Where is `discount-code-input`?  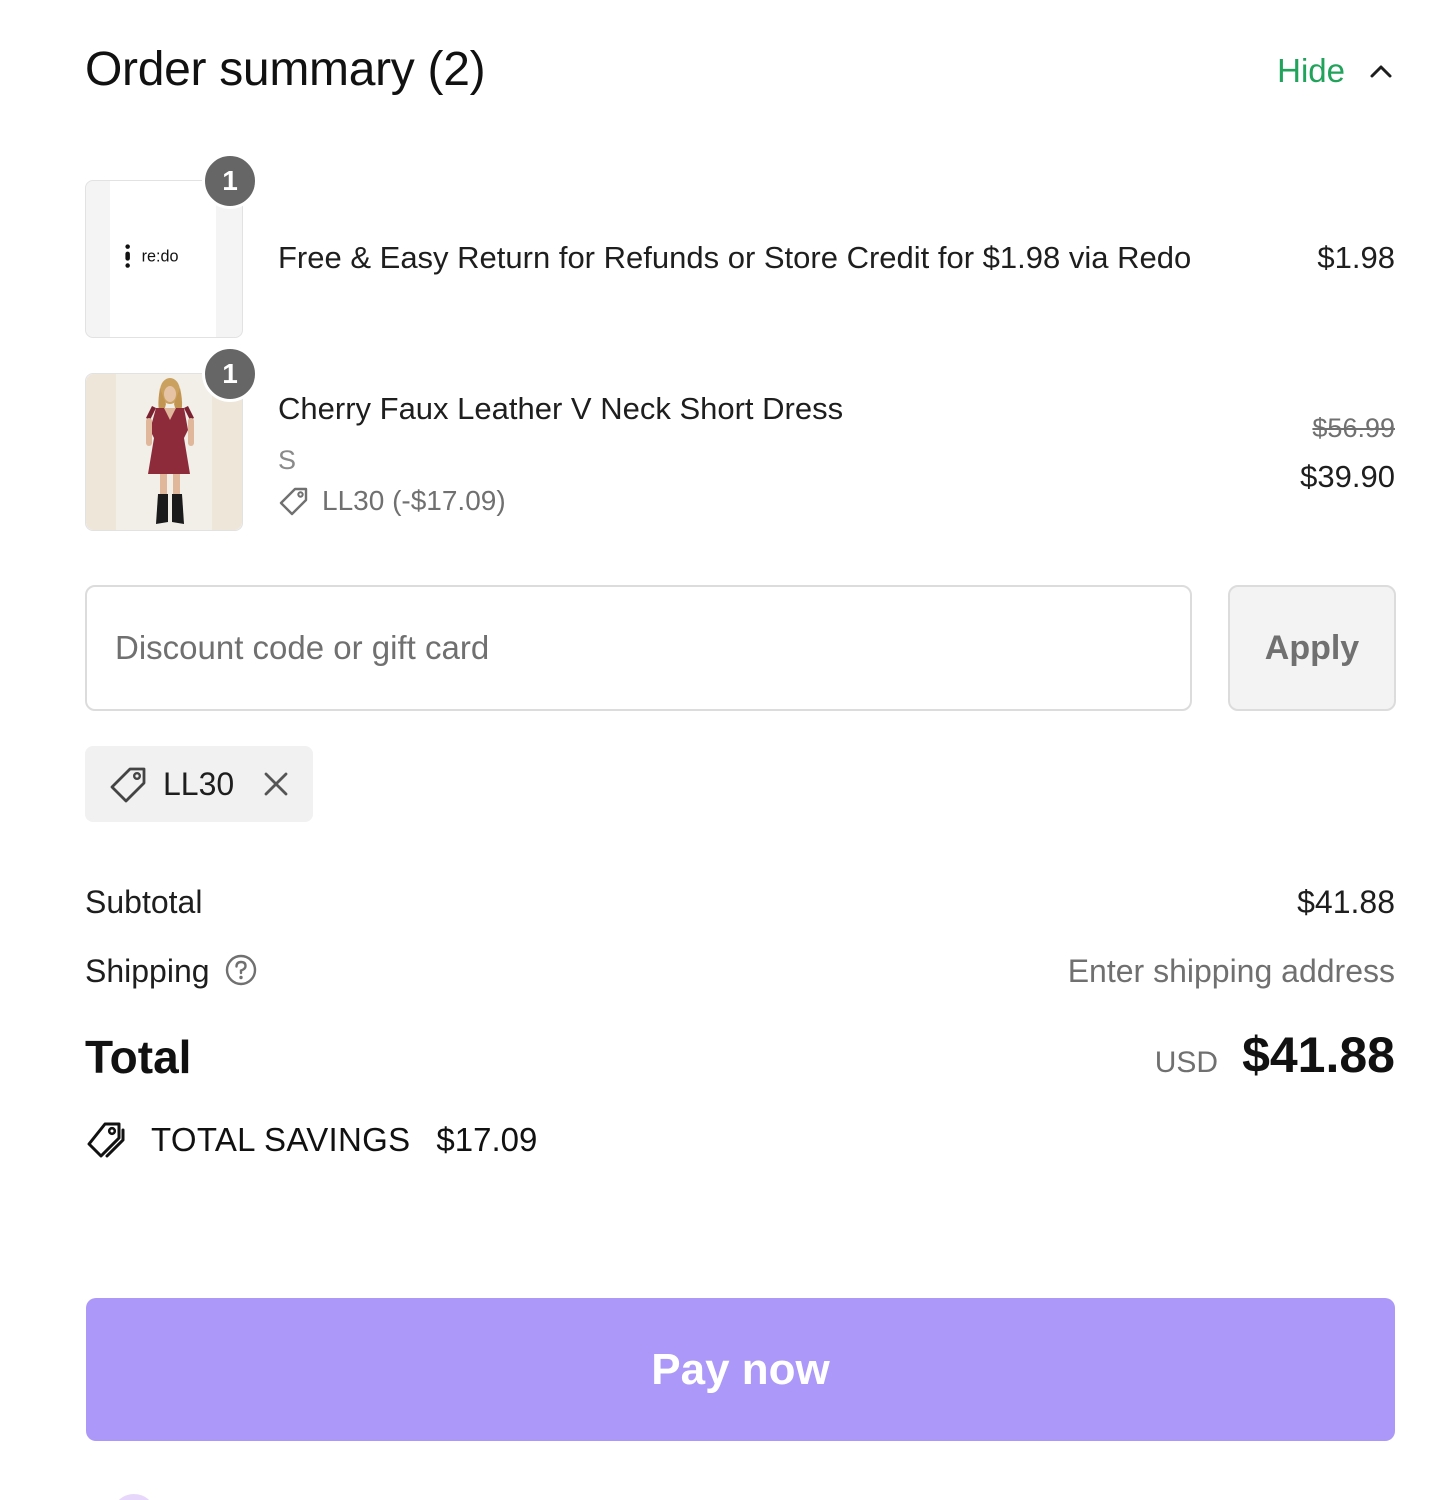 discount-code-input is located at coordinates (638, 648).